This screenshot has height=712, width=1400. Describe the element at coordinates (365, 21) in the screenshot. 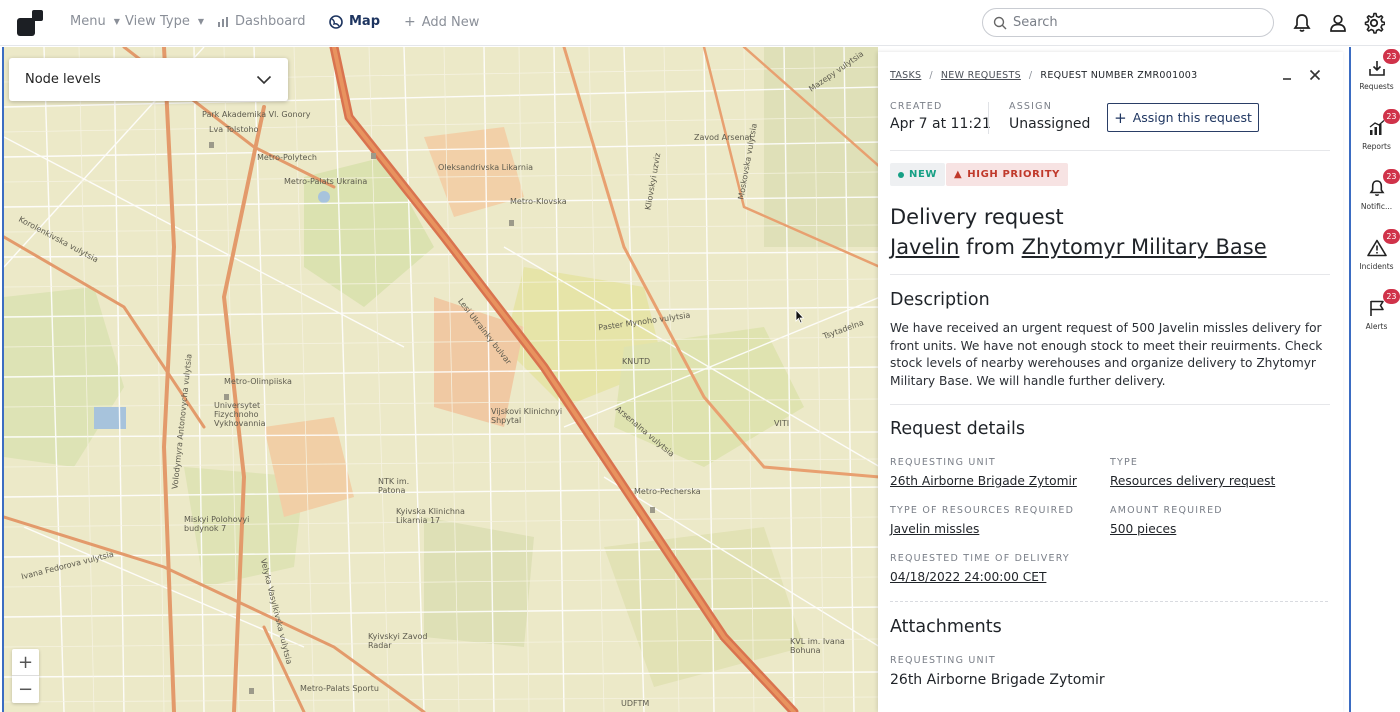

I see `nav-map-label: Map` at that location.